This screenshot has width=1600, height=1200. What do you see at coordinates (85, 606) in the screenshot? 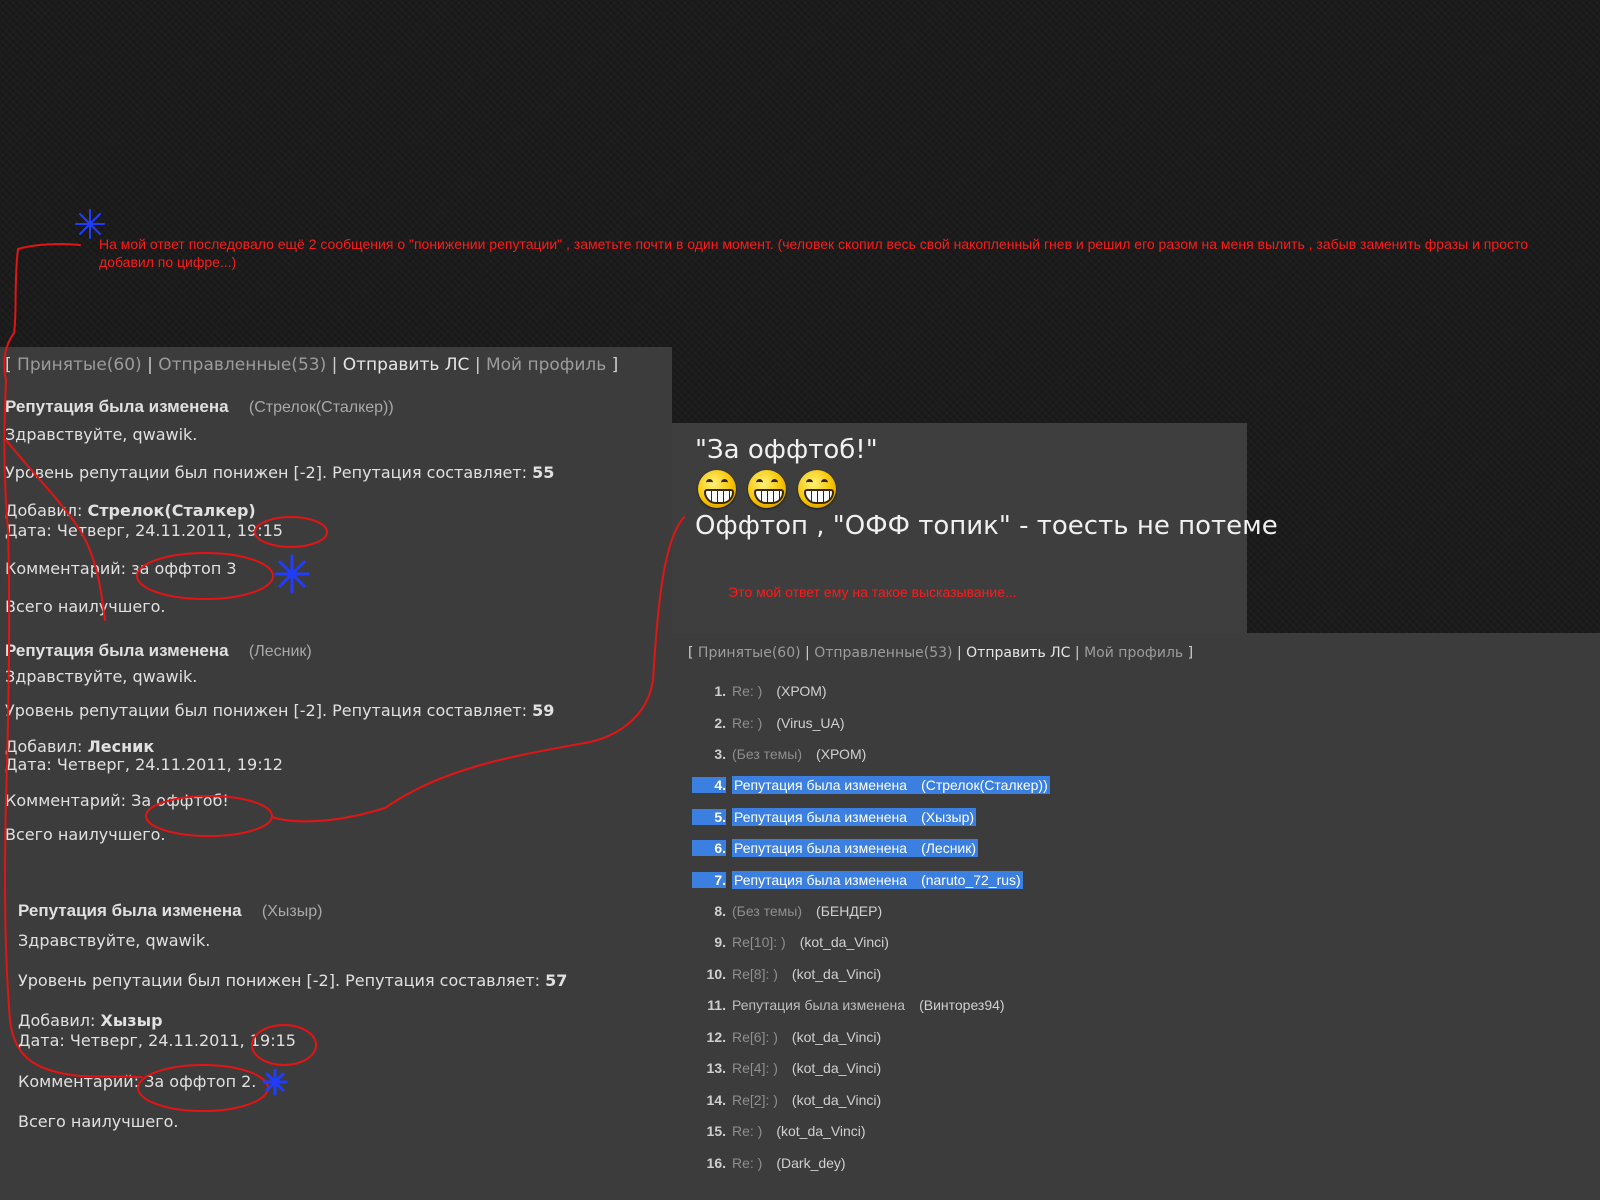
I see `message-farewell: Всего наилучшего.` at bounding box center [85, 606].